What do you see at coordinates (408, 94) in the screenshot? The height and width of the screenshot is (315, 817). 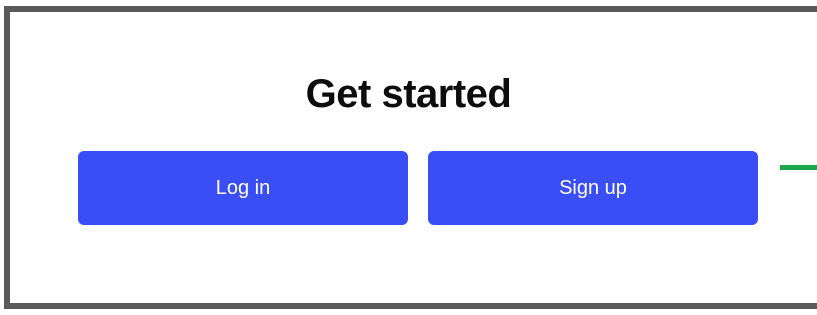 I see `page-title: Get started` at bounding box center [408, 94].